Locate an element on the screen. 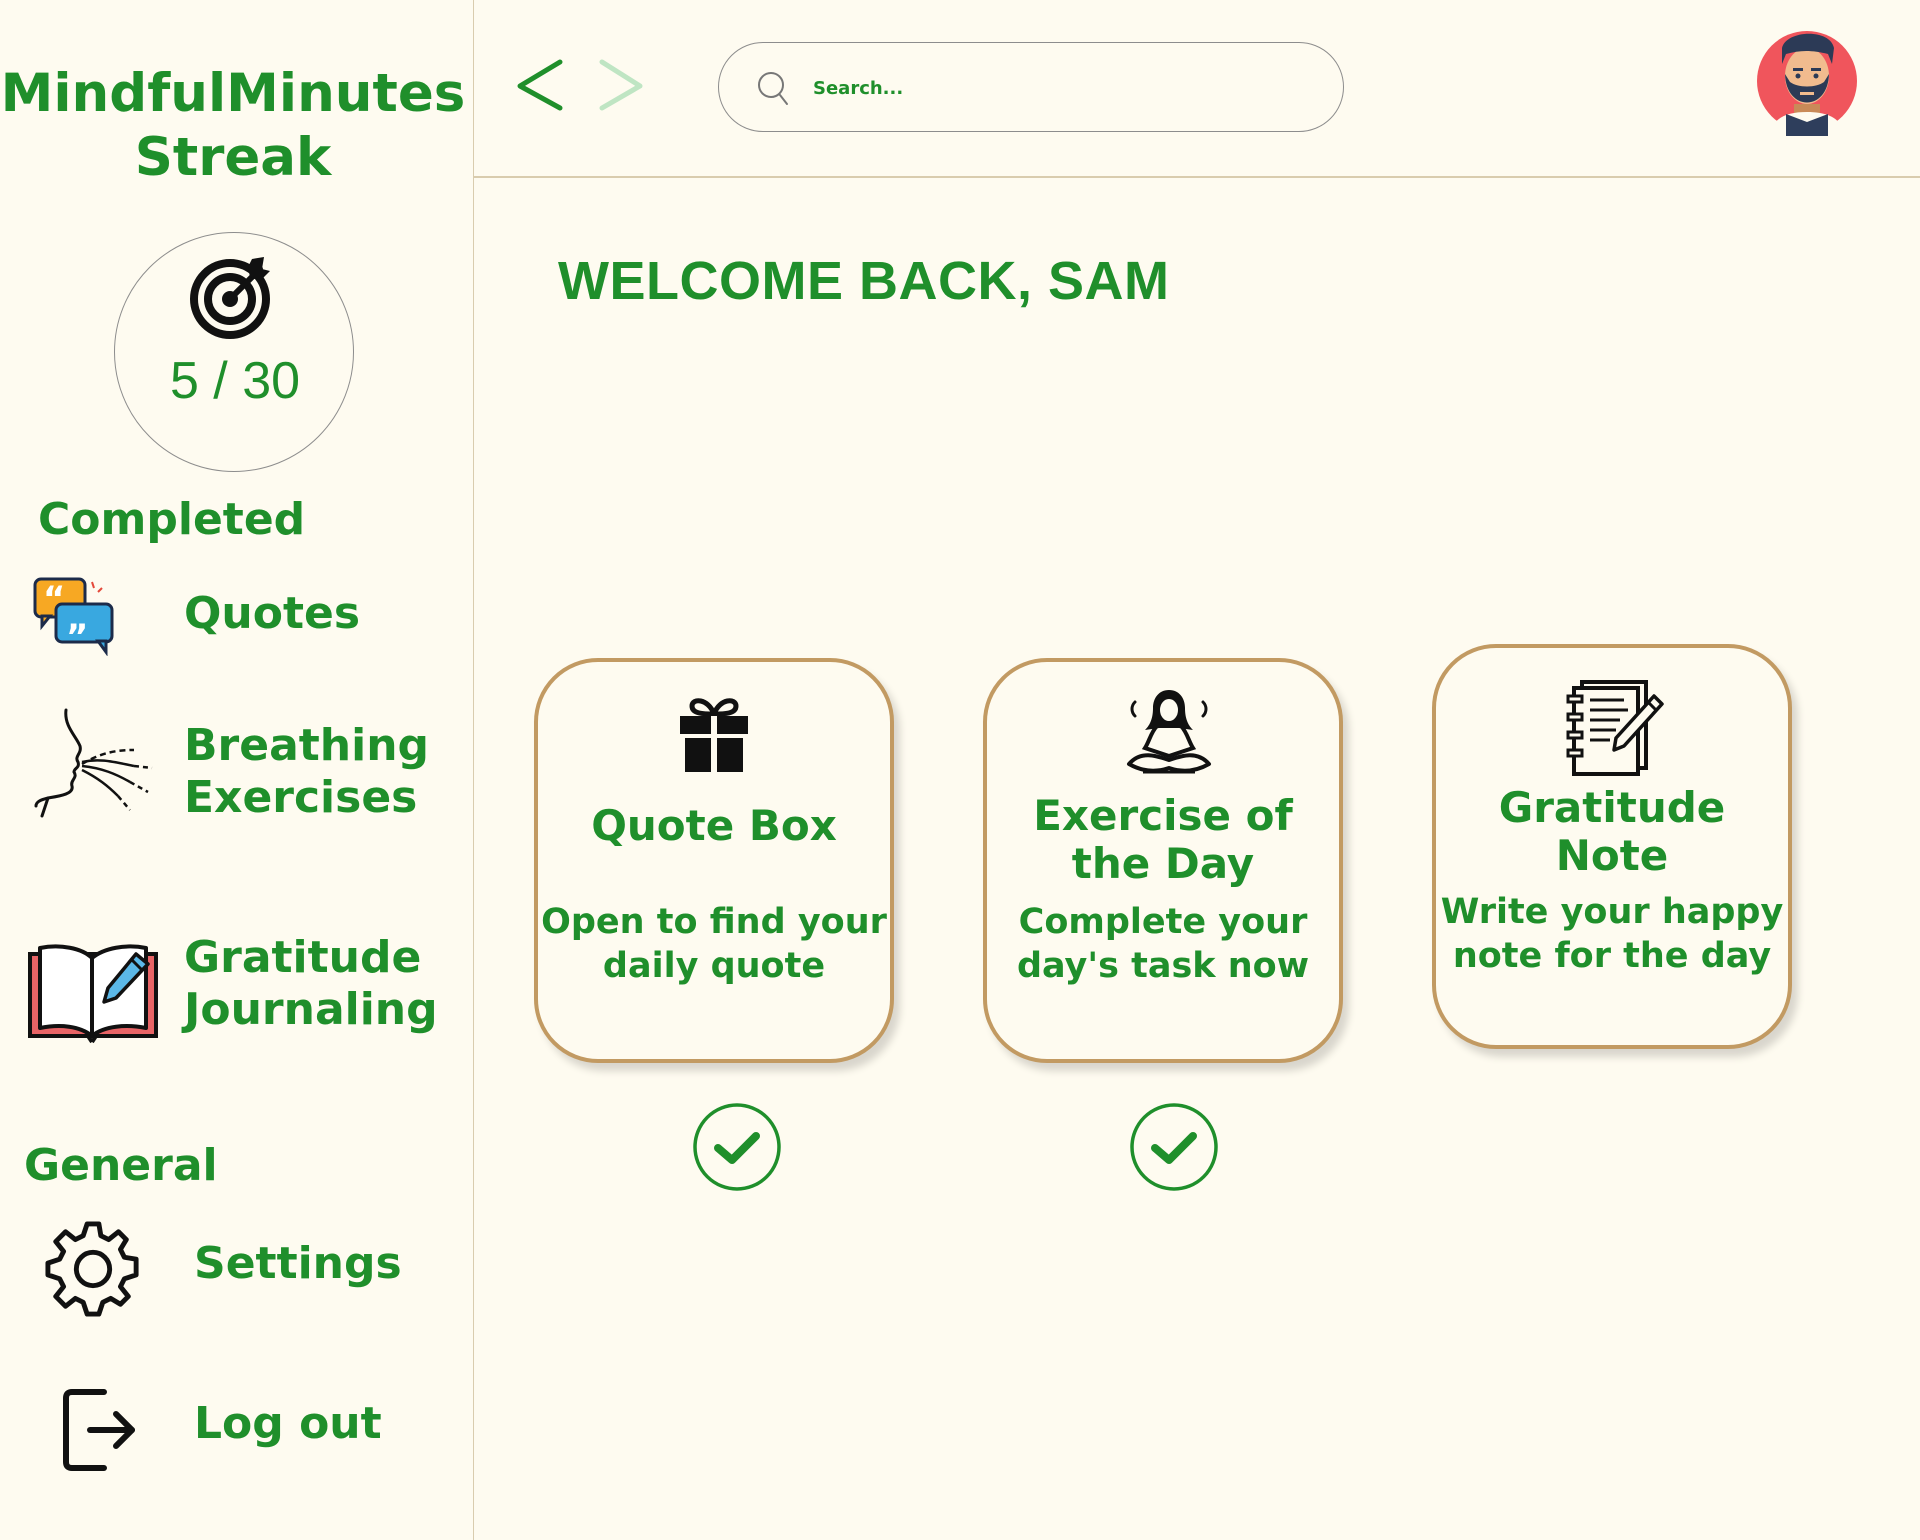 The width and height of the screenshot is (1920, 1540). desc-line1: Open to find your is located at coordinates (714, 922).